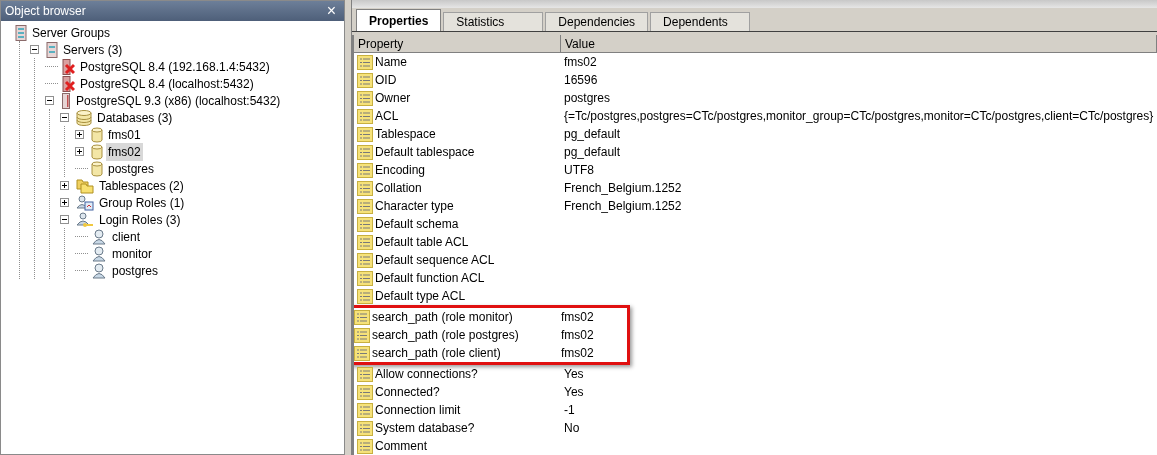 The height and width of the screenshot is (455, 1157). What do you see at coordinates (493, 21) in the screenshot?
I see `tab: Statistics` at bounding box center [493, 21].